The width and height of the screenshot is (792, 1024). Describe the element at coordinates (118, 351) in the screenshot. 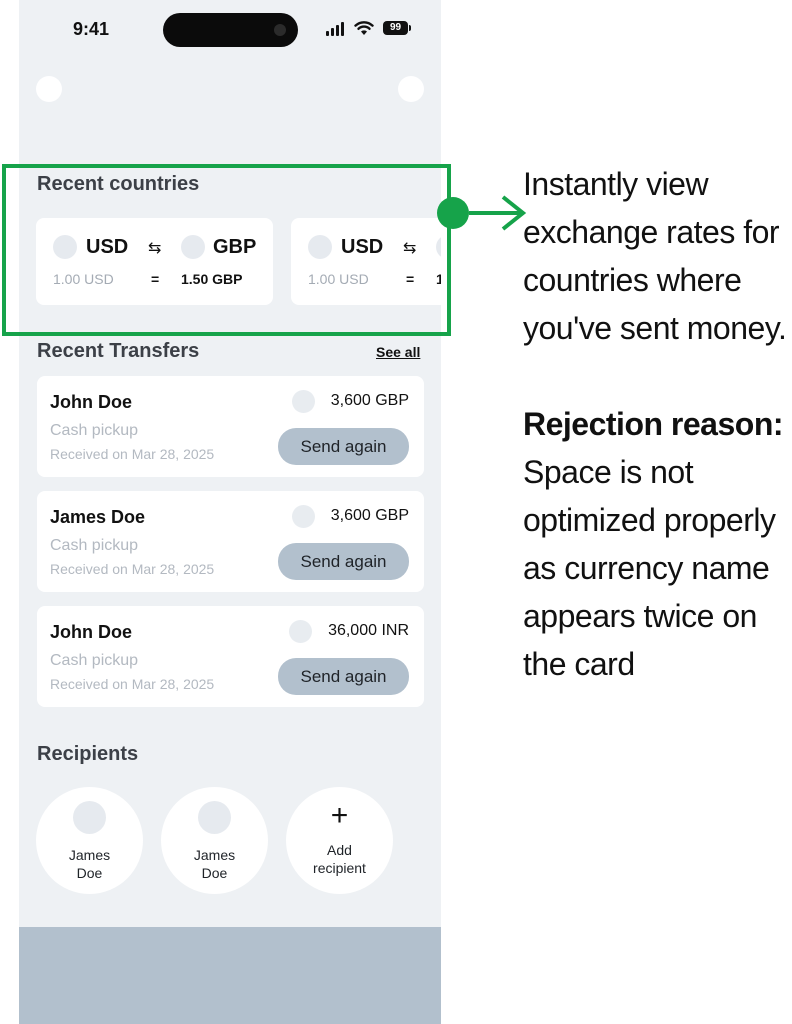

I see `recent-transfers-title: Recent Transfers` at that location.